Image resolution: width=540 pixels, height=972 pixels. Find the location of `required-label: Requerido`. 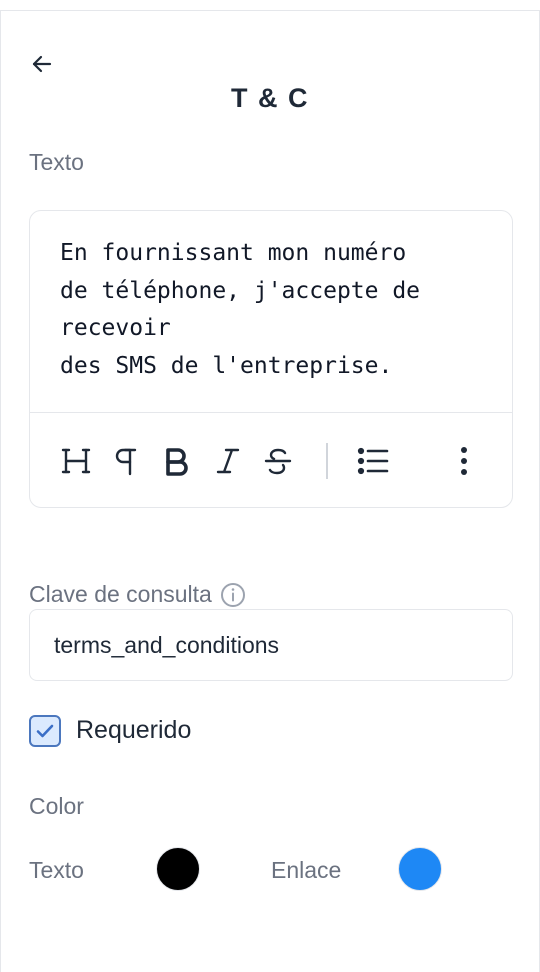

required-label: Requerido is located at coordinates (133, 730).